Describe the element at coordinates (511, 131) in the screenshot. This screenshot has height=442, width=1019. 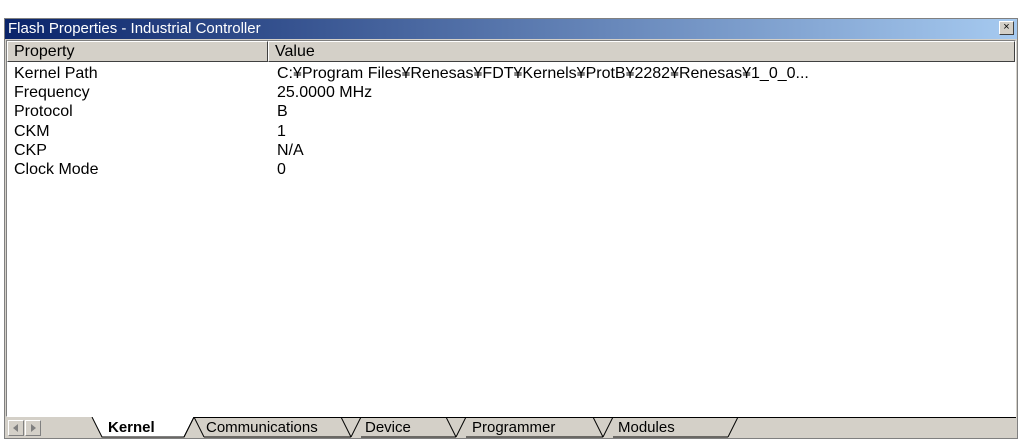
I see `table-row: CKM 1` at that location.